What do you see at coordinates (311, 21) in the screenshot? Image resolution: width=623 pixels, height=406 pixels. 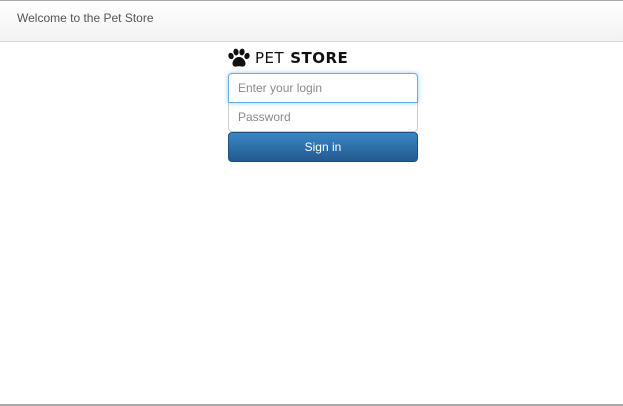 I see `top-navbar: Welcome to the Pet Store` at bounding box center [311, 21].